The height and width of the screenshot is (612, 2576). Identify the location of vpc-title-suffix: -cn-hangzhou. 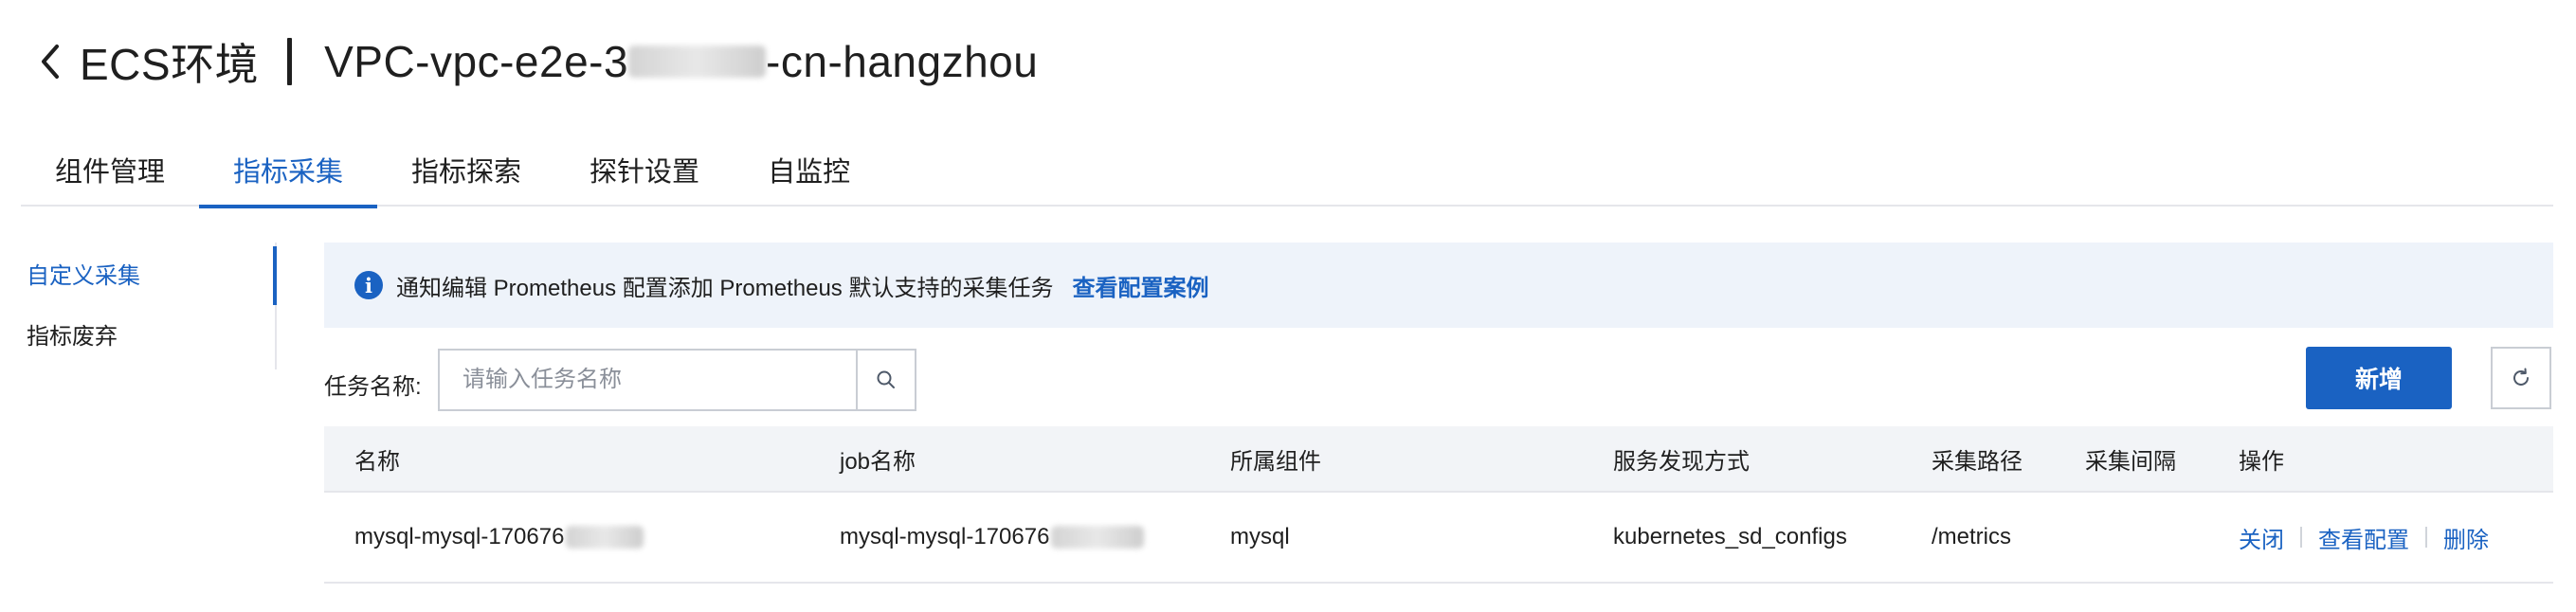
(902, 61).